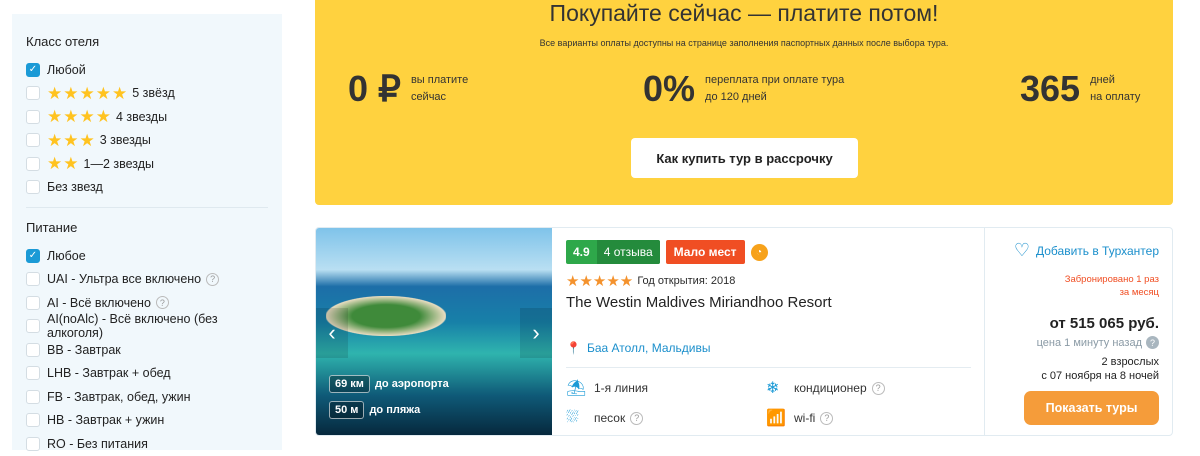 This screenshot has width=1200, height=456. Describe the element at coordinates (109, 373) in the screenshot. I see `option-label: LHB - Завтрак + обед` at that location.